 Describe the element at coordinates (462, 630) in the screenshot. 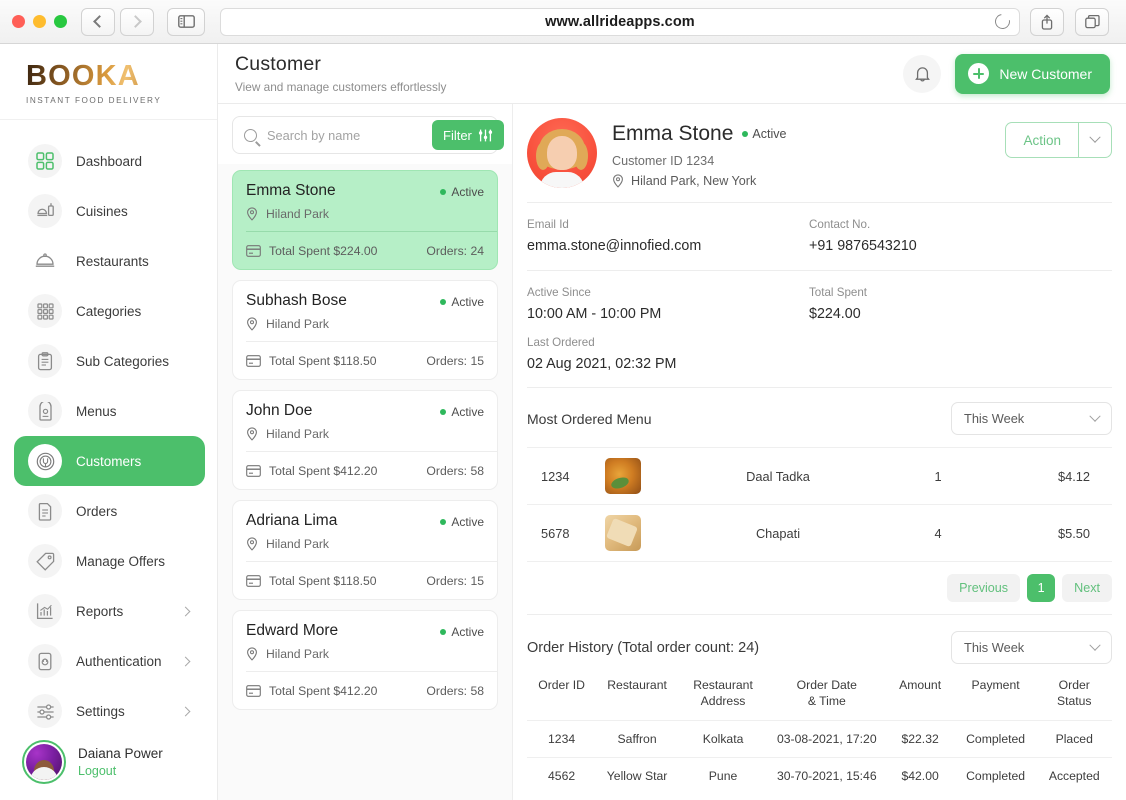

I see `status-badge: Active` at that location.